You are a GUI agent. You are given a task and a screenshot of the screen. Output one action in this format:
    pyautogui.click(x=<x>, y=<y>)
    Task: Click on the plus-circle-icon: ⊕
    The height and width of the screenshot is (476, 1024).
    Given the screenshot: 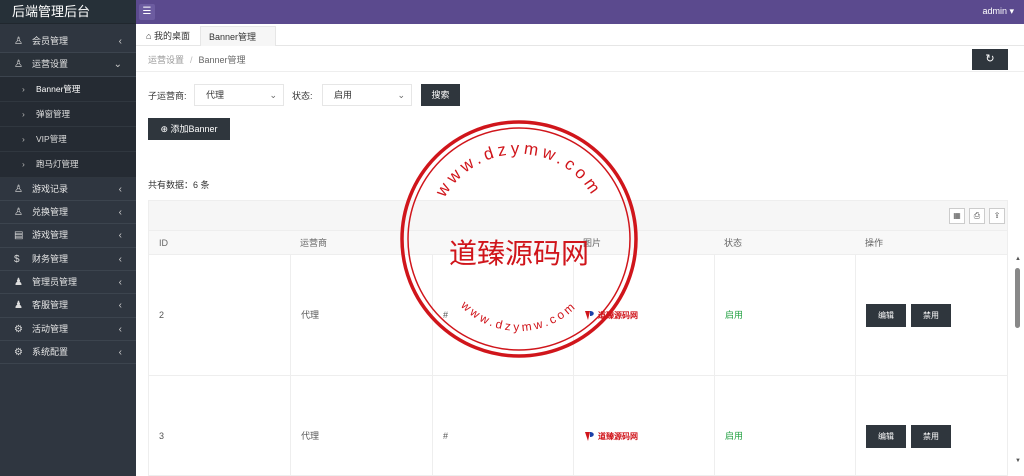 What is the action you would take?
    pyautogui.click(x=164, y=129)
    